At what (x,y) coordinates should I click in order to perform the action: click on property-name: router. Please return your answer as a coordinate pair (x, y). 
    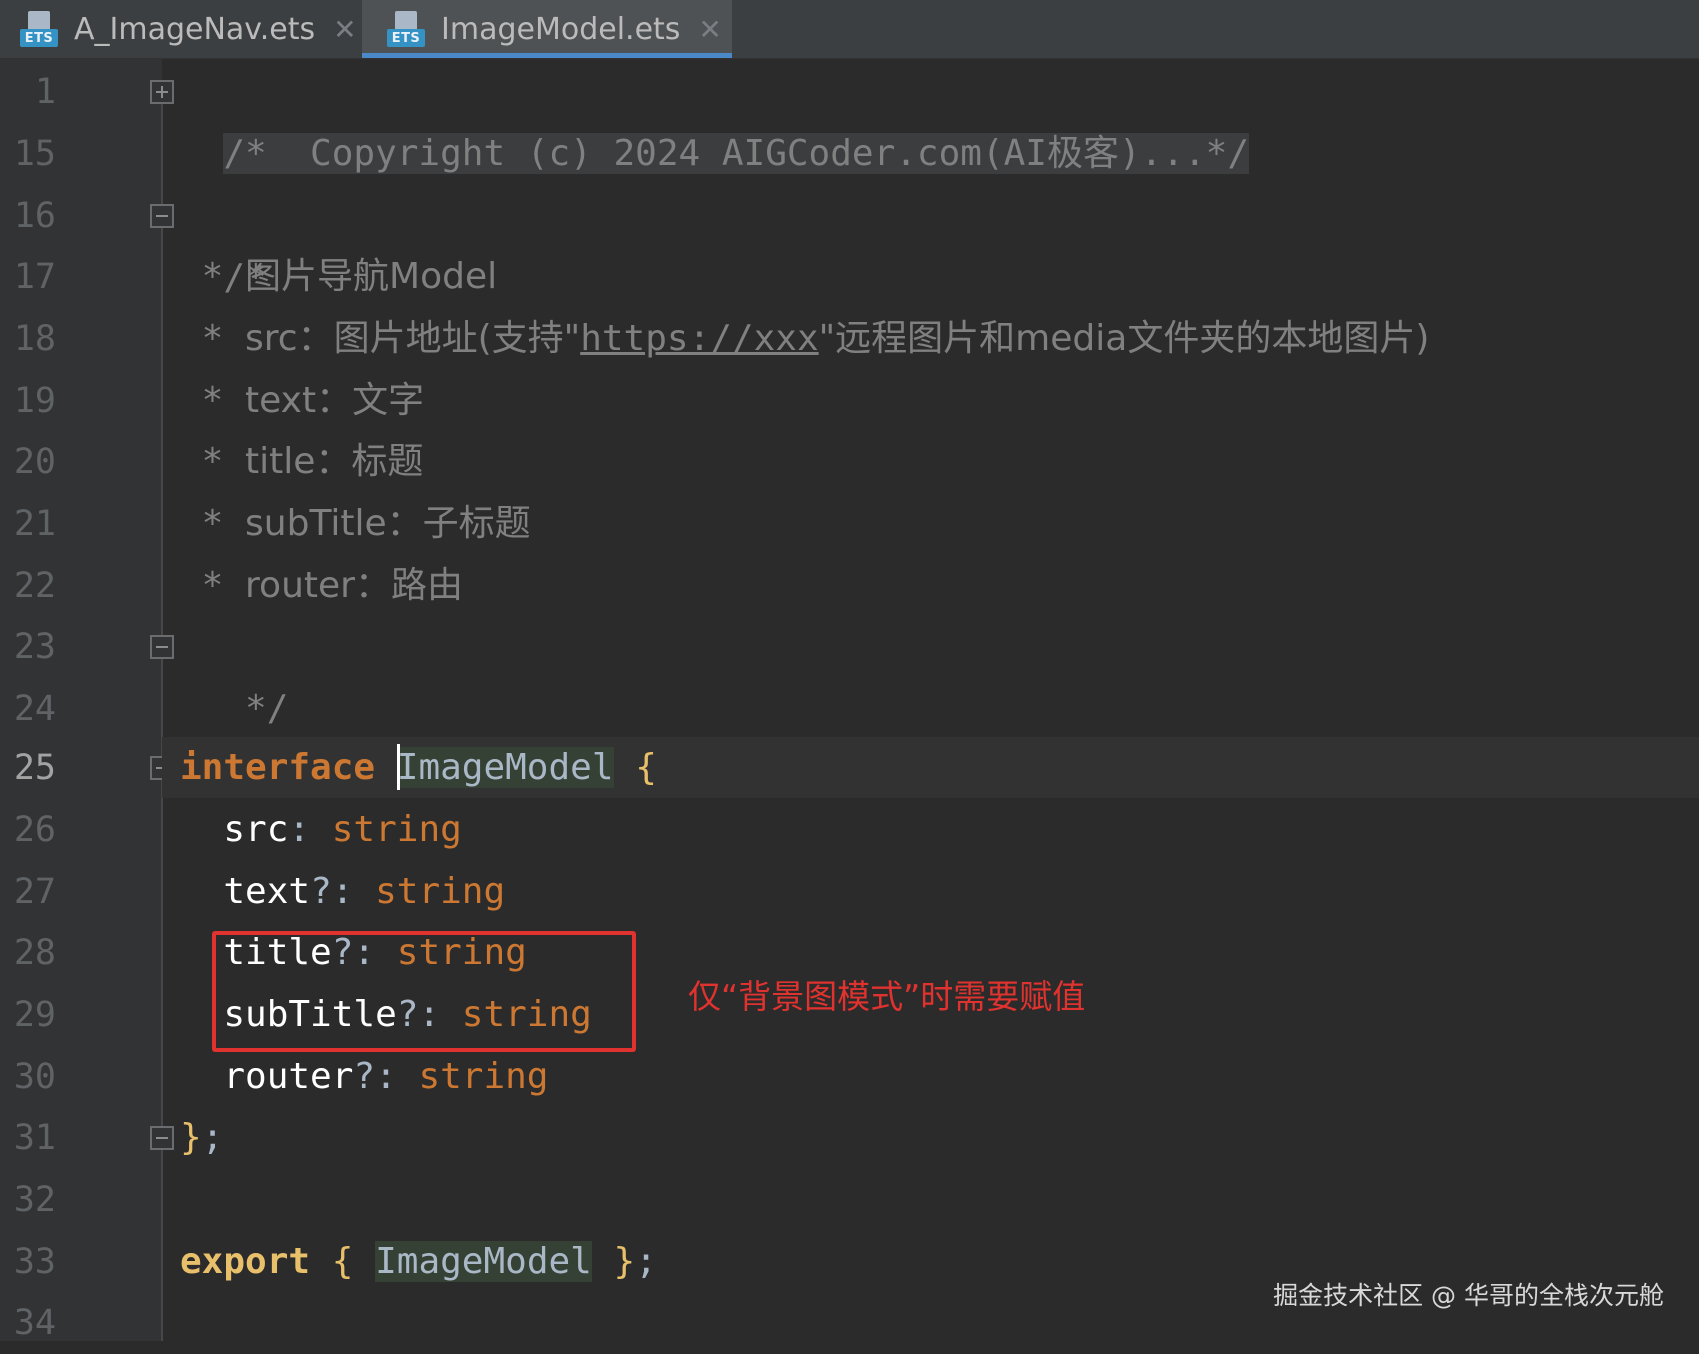
    Looking at the image, I should click on (288, 1076).